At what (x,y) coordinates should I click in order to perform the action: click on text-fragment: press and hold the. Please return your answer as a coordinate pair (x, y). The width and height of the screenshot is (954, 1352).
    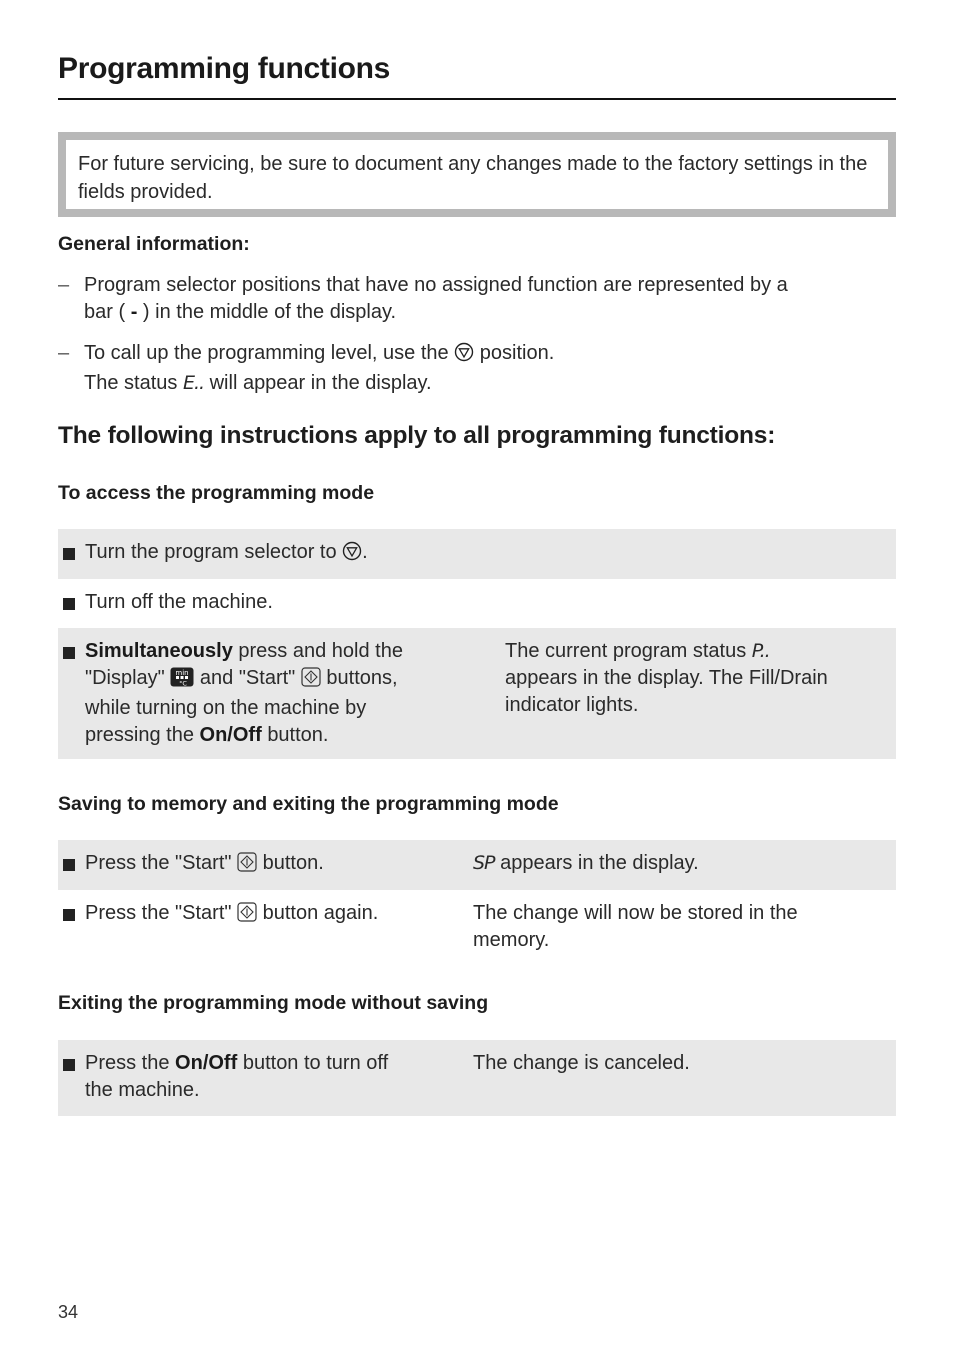
    Looking at the image, I should click on (320, 651).